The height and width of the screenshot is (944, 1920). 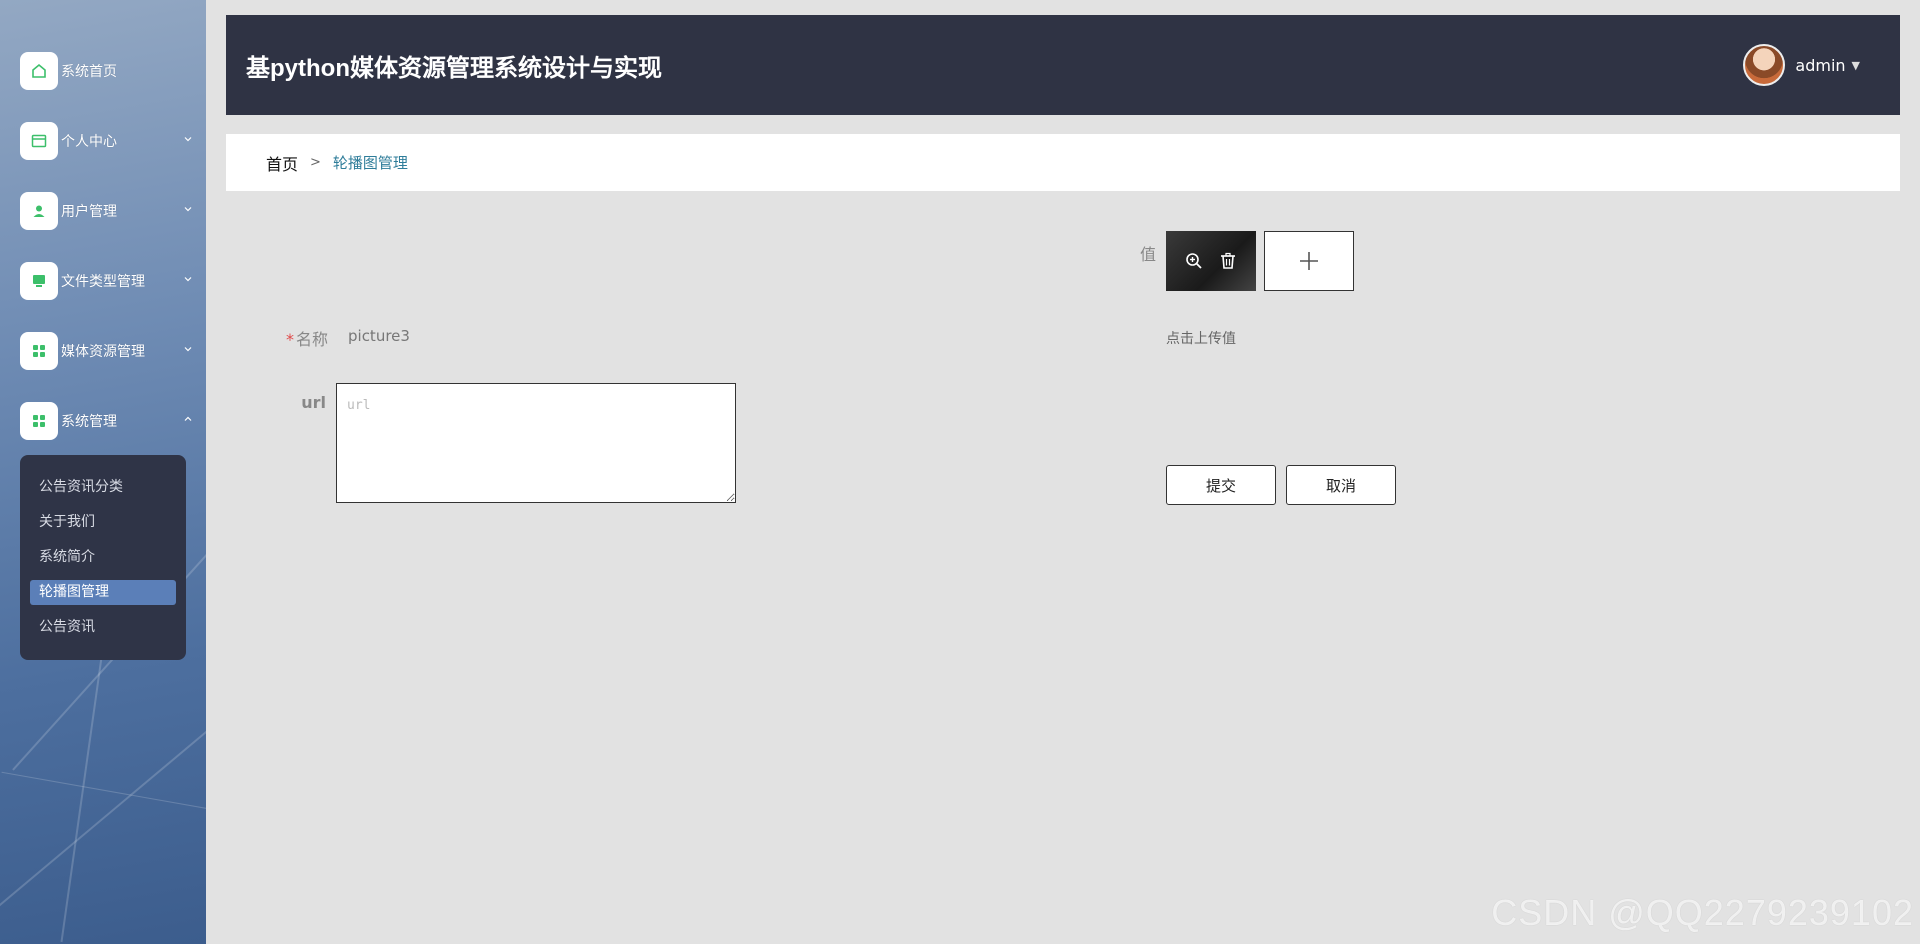 What do you see at coordinates (313, 402) in the screenshot?
I see `url-field-label: url` at bounding box center [313, 402].